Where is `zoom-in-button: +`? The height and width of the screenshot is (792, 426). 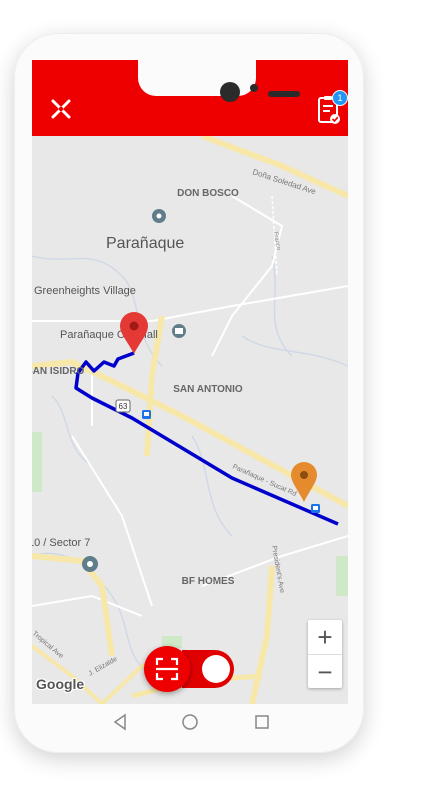 zoom-in-button: + is located at coordinates (325, 637).